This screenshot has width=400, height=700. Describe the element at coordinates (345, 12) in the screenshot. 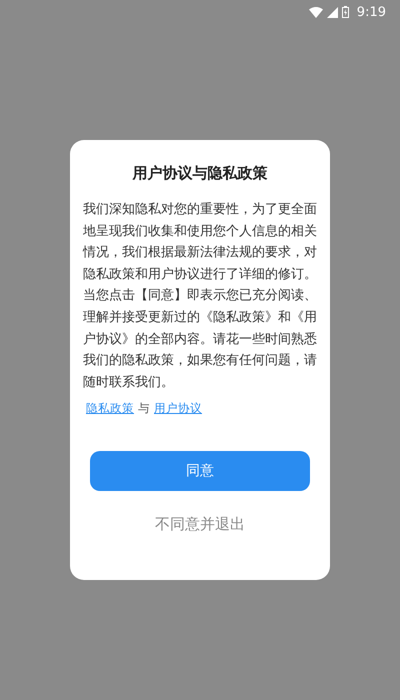

I see `battery-icon` at that location.